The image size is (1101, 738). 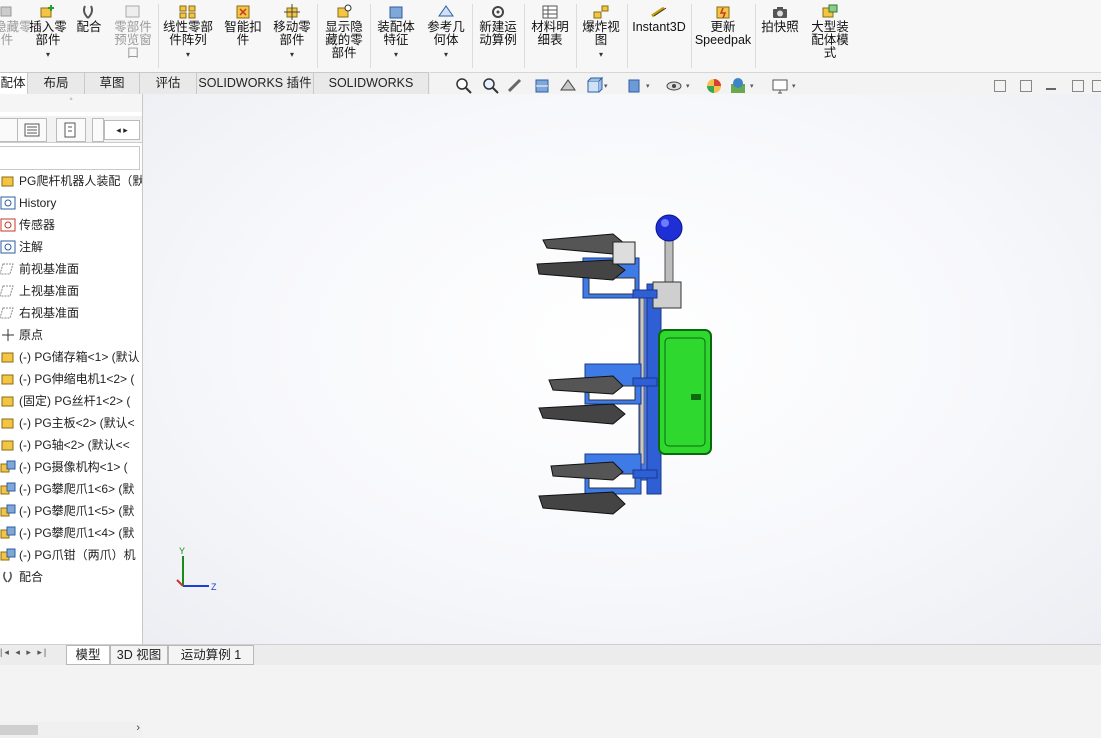 I want to click on panel-tab-scroll-arrows: ◂ ▸, so click(x=122, y=130).